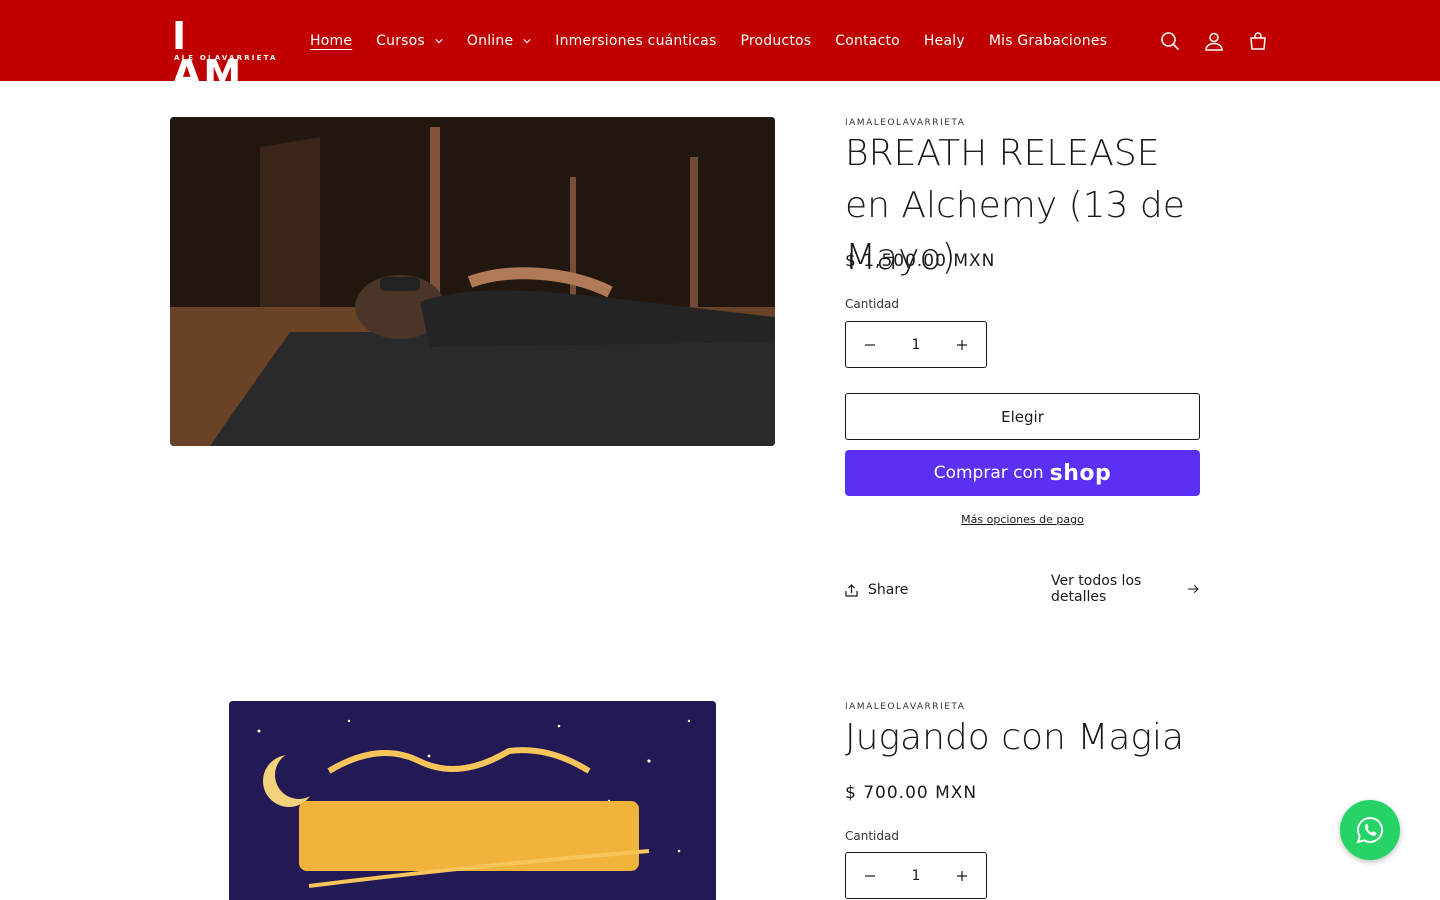  I want to click on product-price: $ 1,500.00 MXN, so click(920, 261).